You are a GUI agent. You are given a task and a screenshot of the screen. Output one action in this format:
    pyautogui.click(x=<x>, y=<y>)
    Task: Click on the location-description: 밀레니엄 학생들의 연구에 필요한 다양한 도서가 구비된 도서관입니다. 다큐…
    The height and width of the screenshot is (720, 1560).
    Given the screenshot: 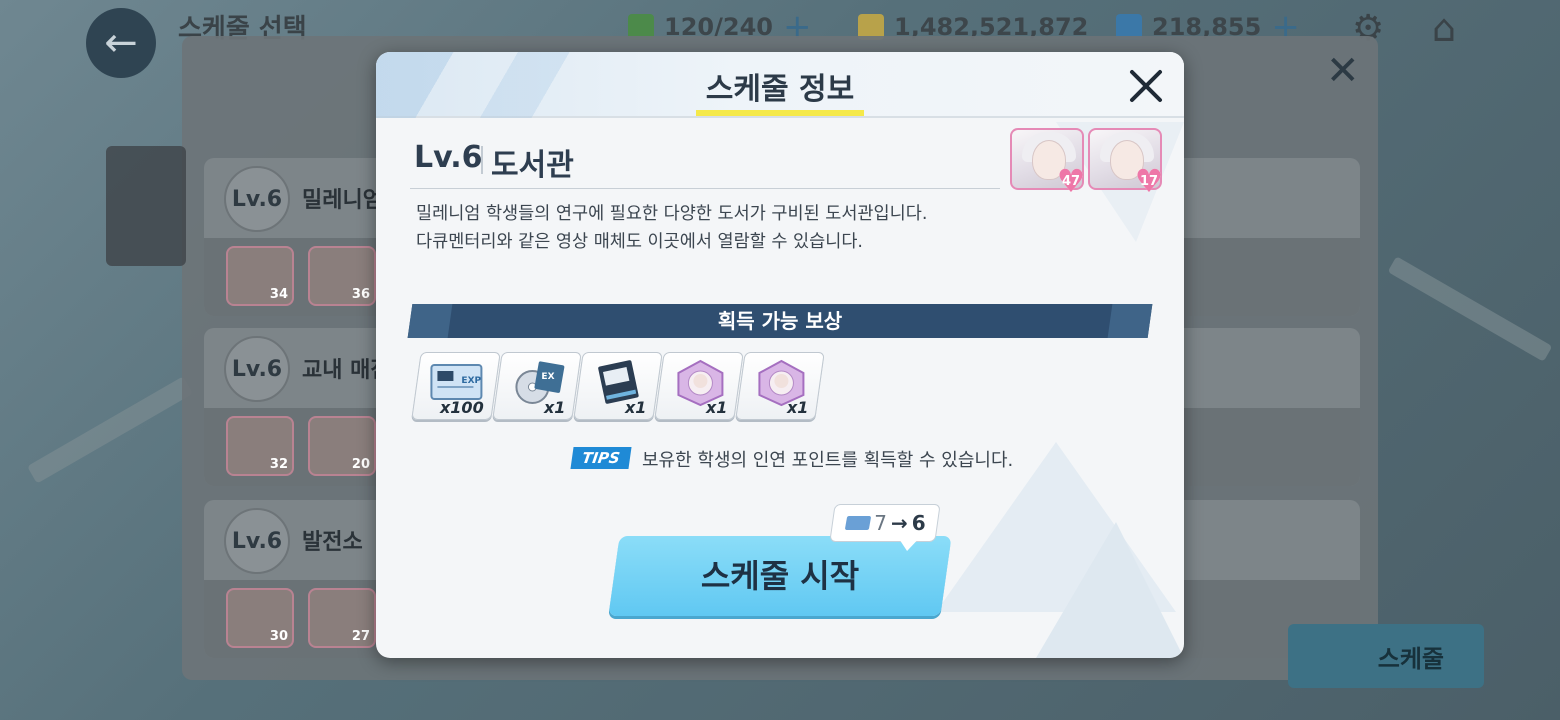 What is the action you would take?
    pyautogui.click(x=671, y=228)
    